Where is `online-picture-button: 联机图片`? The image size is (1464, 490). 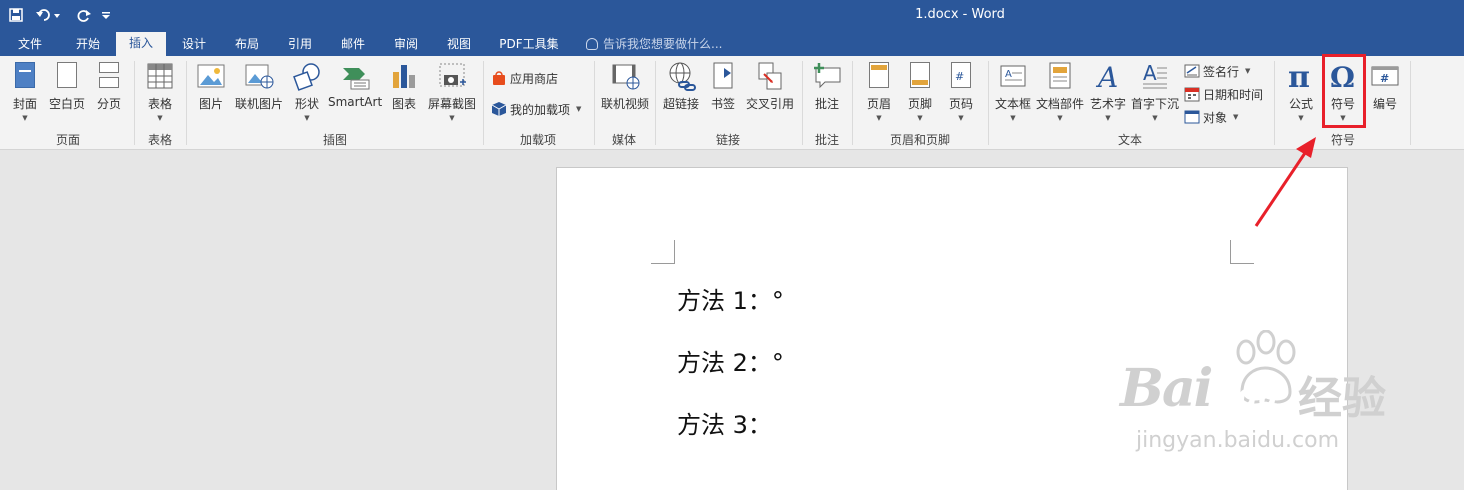 online-picture-button: 联机图片 is located at coordinates (259, 93).